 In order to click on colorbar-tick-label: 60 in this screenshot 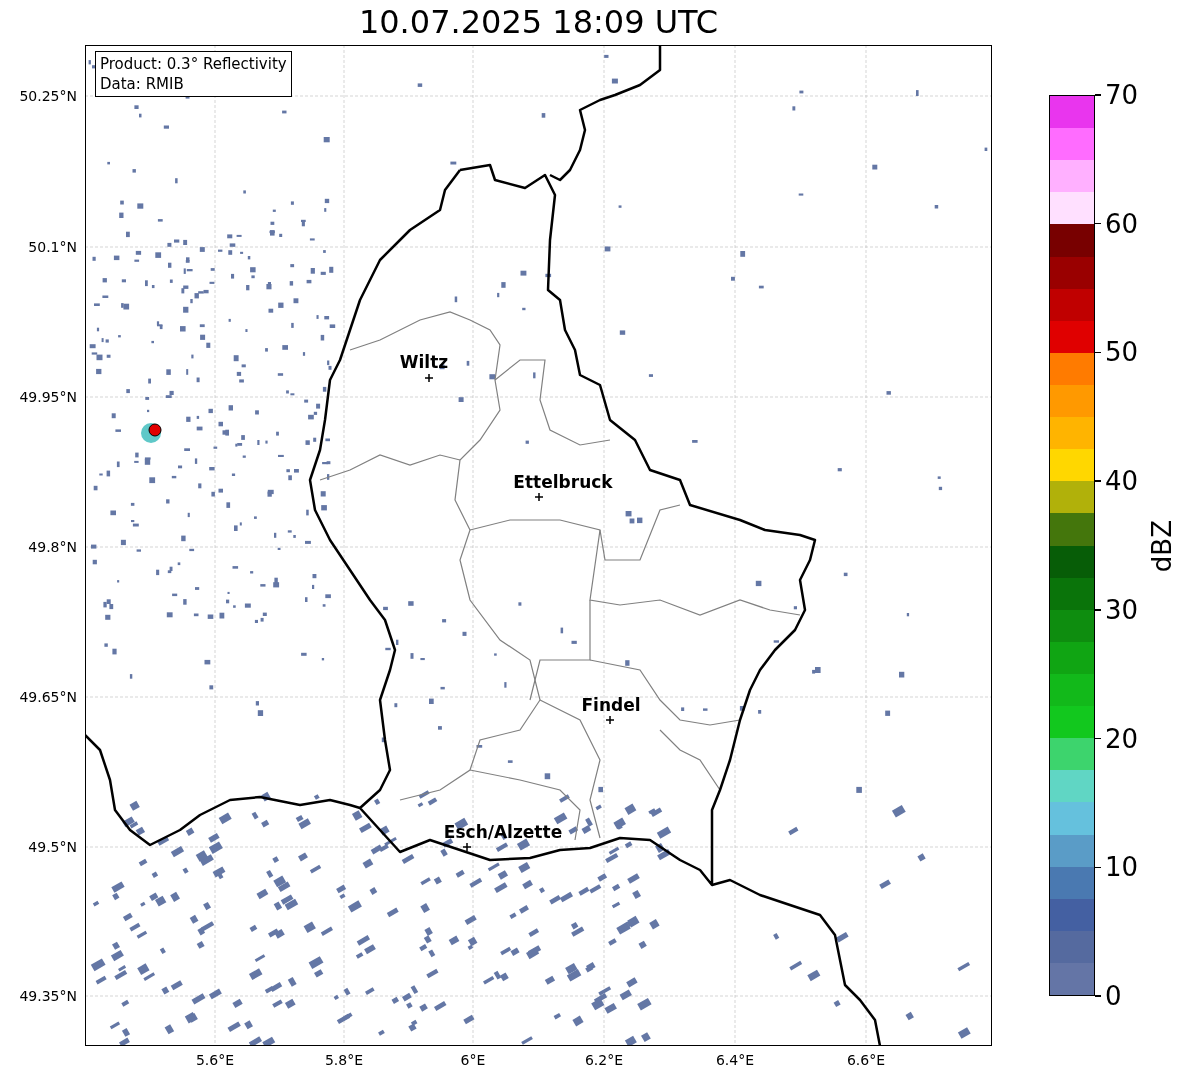, I will do `click(1122, 223)`.